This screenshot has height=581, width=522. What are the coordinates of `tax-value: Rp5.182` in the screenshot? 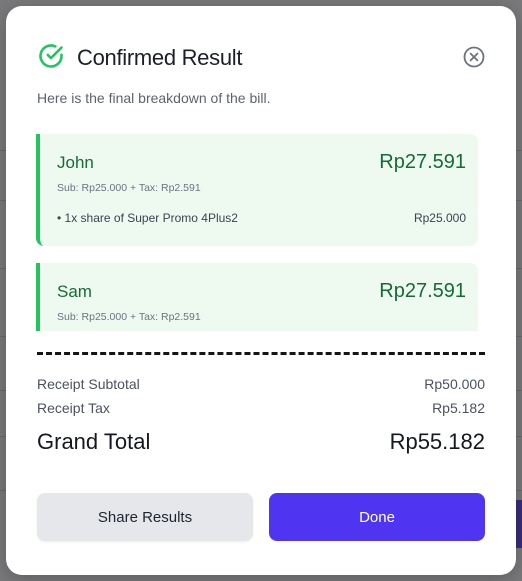 It's located at (458, 408).